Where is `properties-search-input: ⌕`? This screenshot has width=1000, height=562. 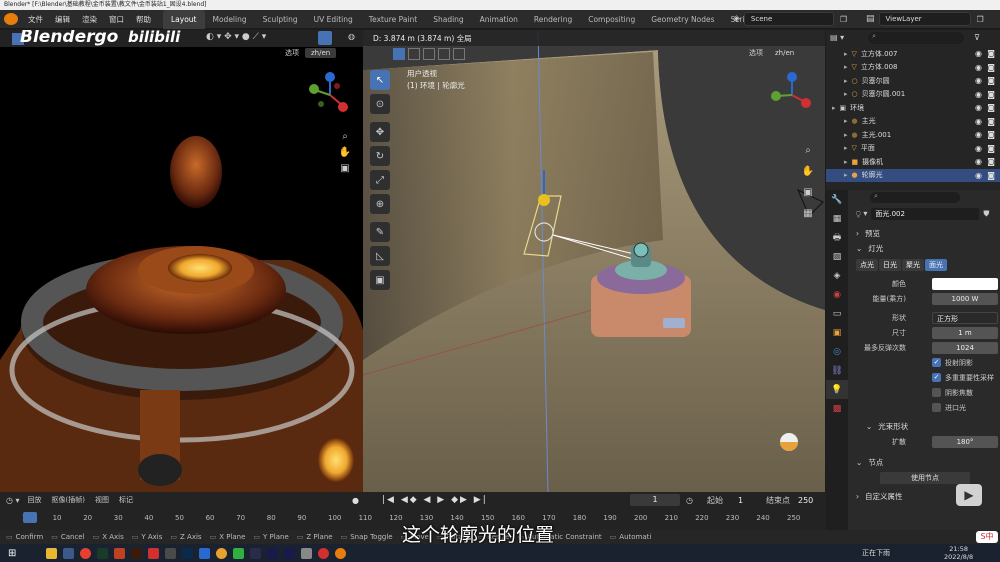
properties-search-input: ⌕ is located at coordinates (915, 197).